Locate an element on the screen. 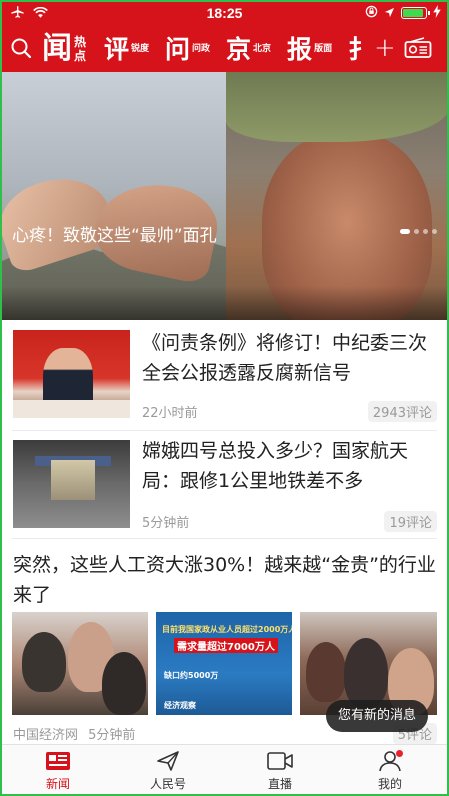 The image size is (449, 796). tab-label: 直播 is located at coordinates (279, 784).